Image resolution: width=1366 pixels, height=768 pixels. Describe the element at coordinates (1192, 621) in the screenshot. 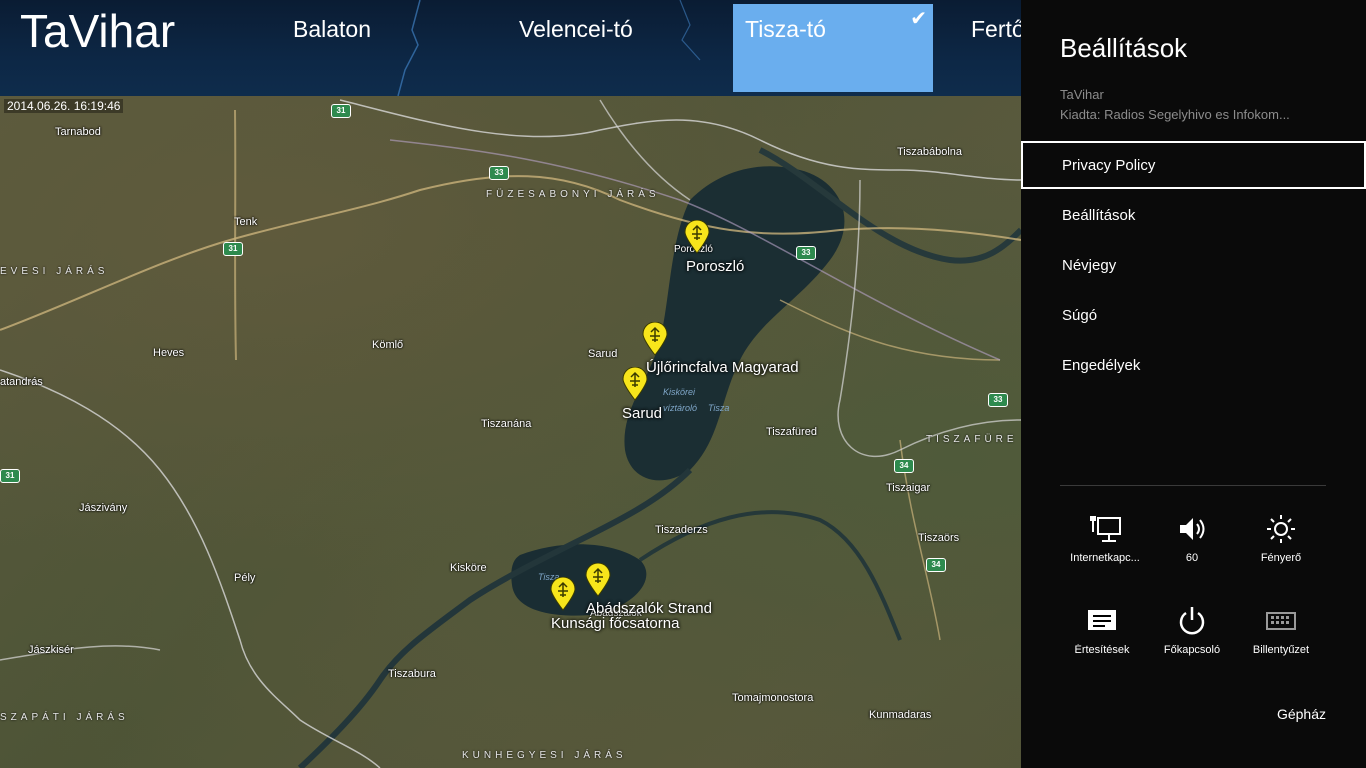

I see `power-icon` at that location.